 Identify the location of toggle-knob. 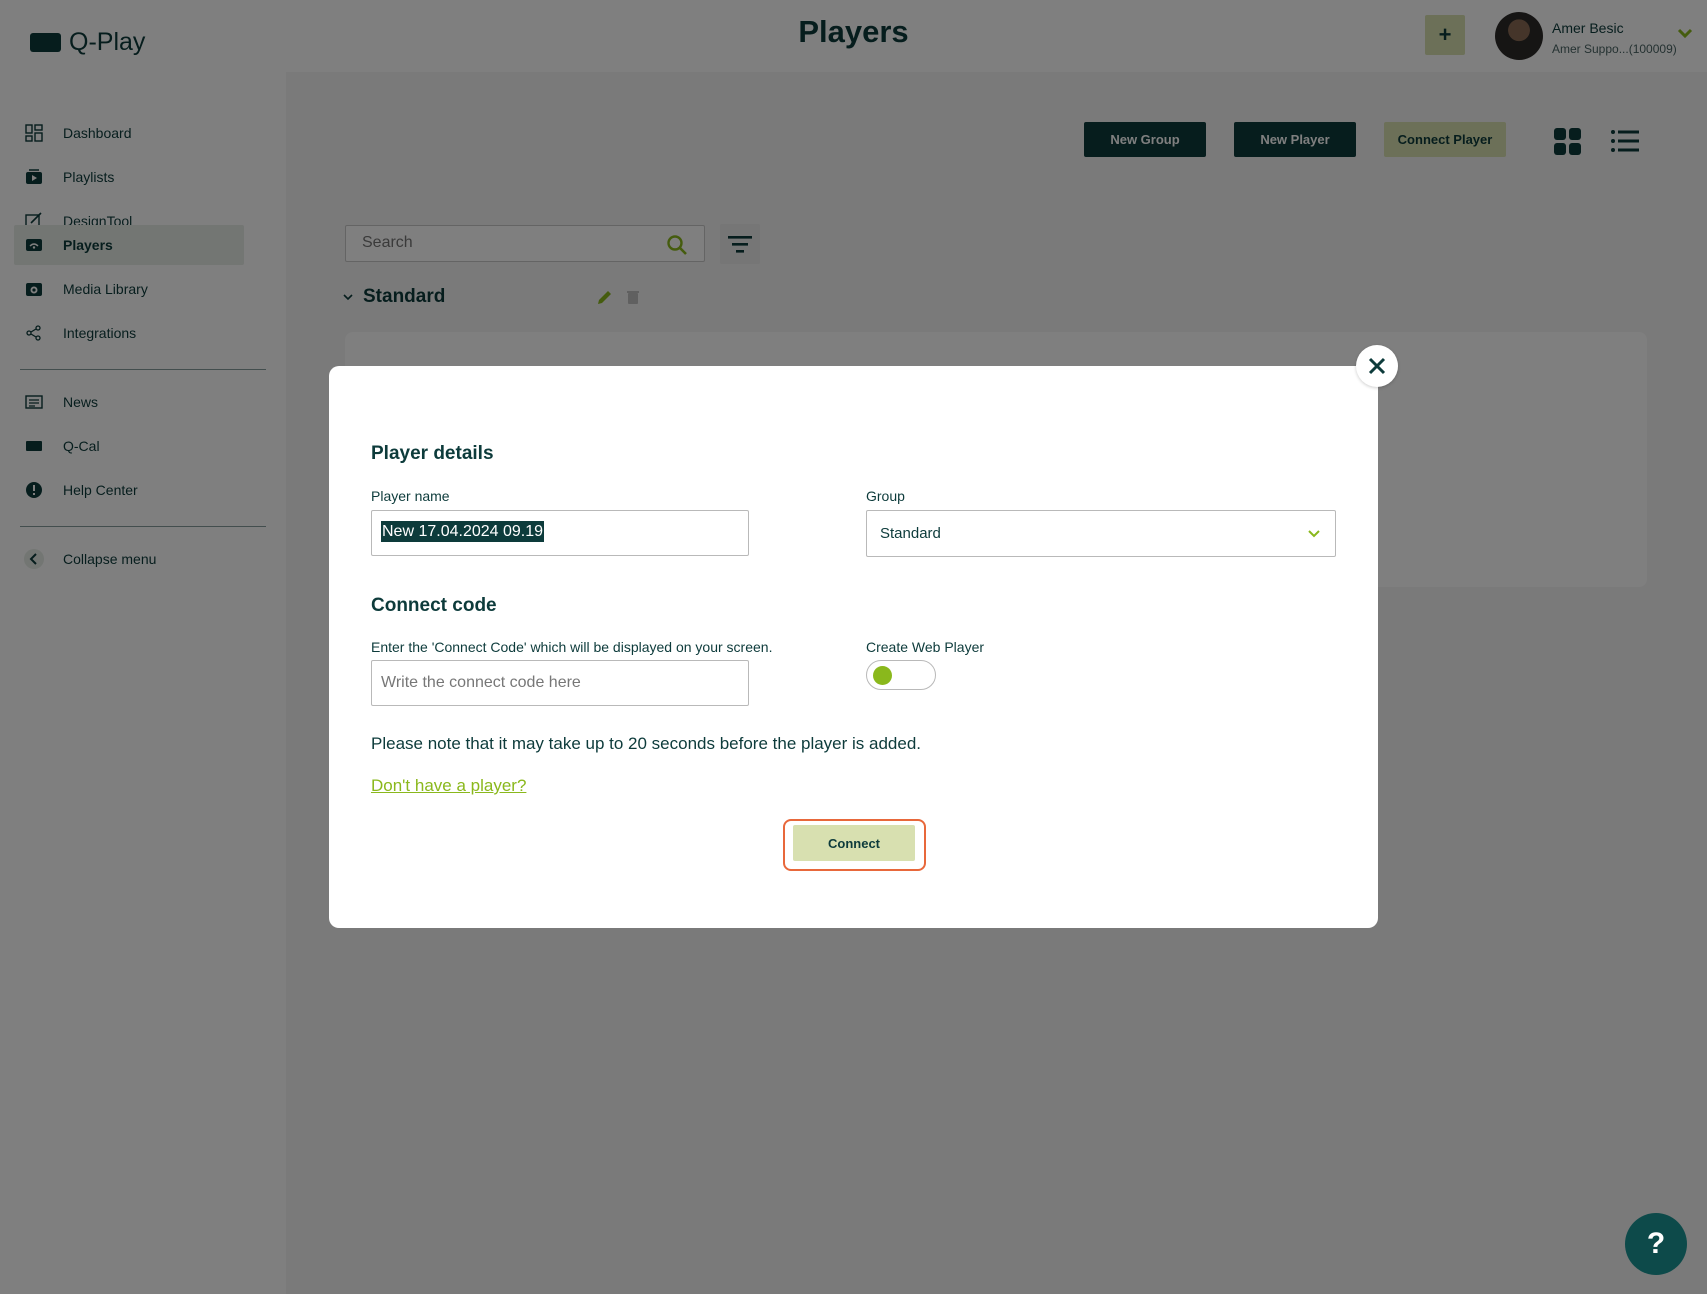
(882, 675).